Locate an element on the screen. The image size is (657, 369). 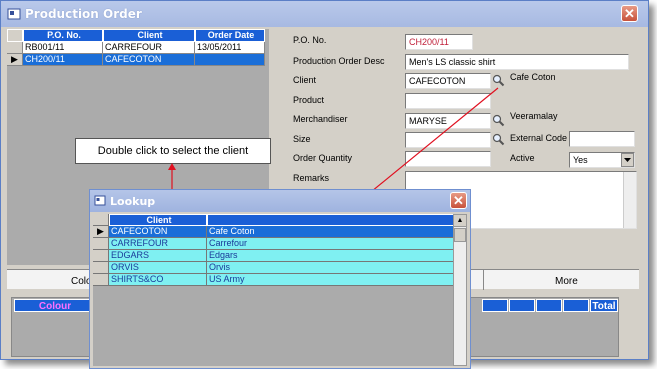
active-select-value: Yes is located at coordinates (580, 160).